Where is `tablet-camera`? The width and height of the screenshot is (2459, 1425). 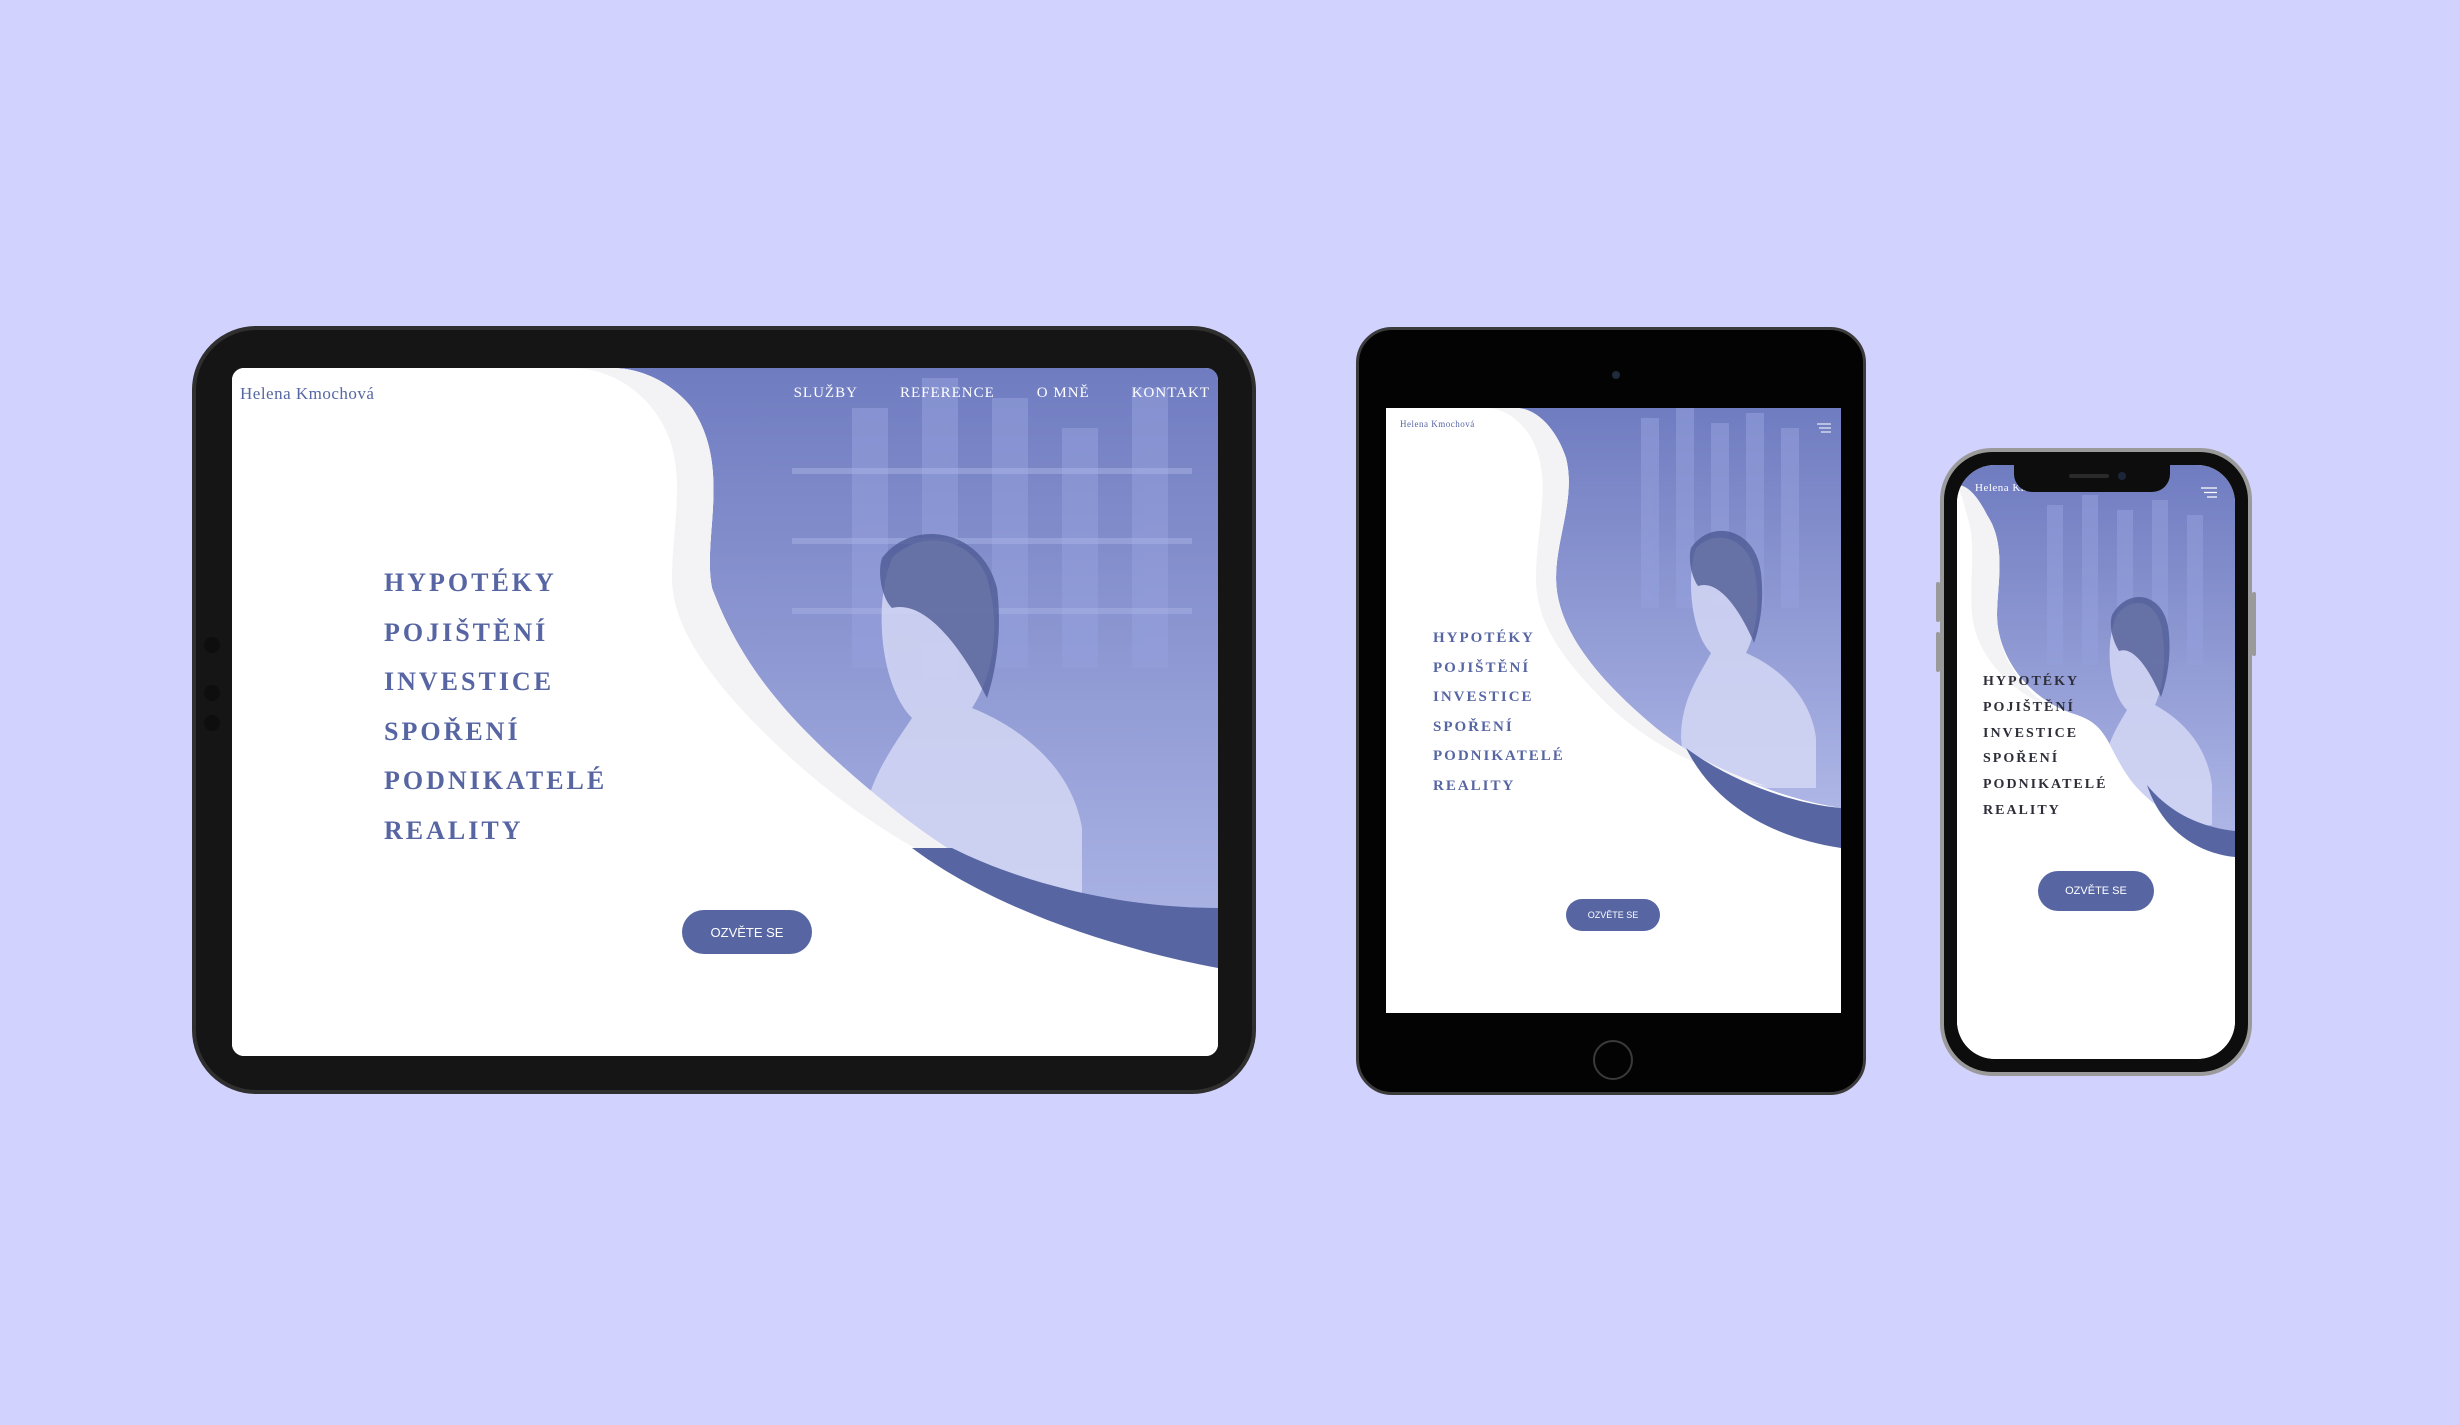
tablet-camera is located at coordinates (1616, 375).